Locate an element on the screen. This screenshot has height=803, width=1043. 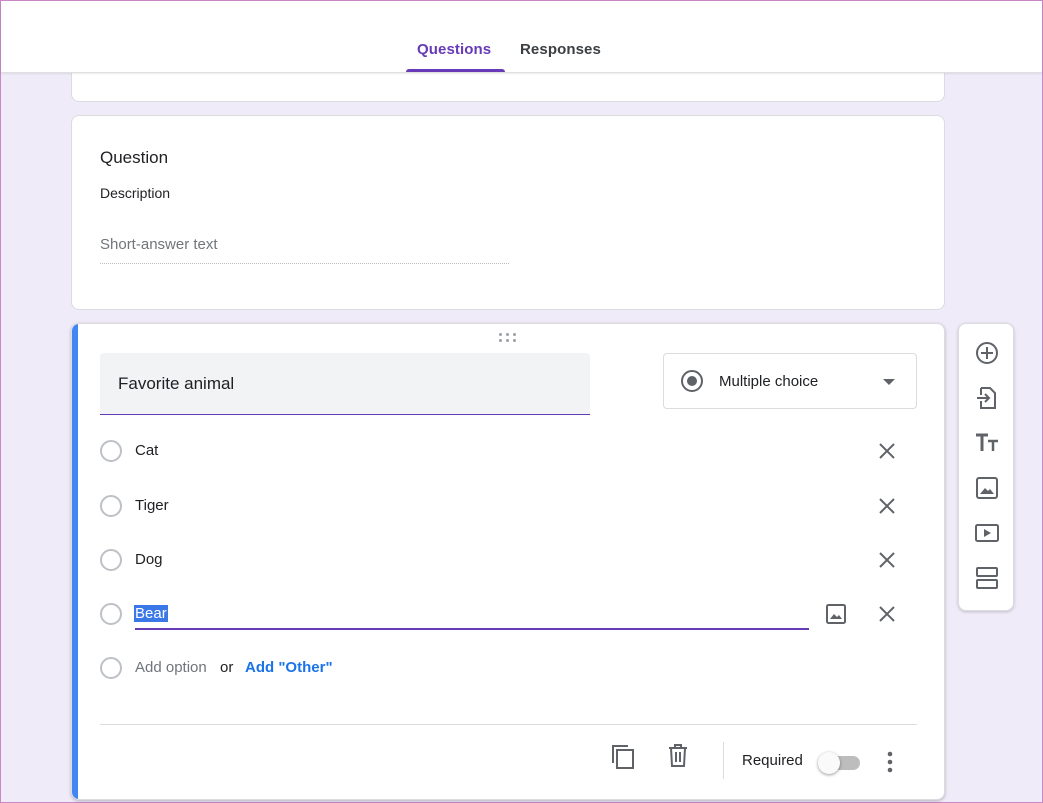
dropdown-arrow-icon is located at coordinates (889, 382).